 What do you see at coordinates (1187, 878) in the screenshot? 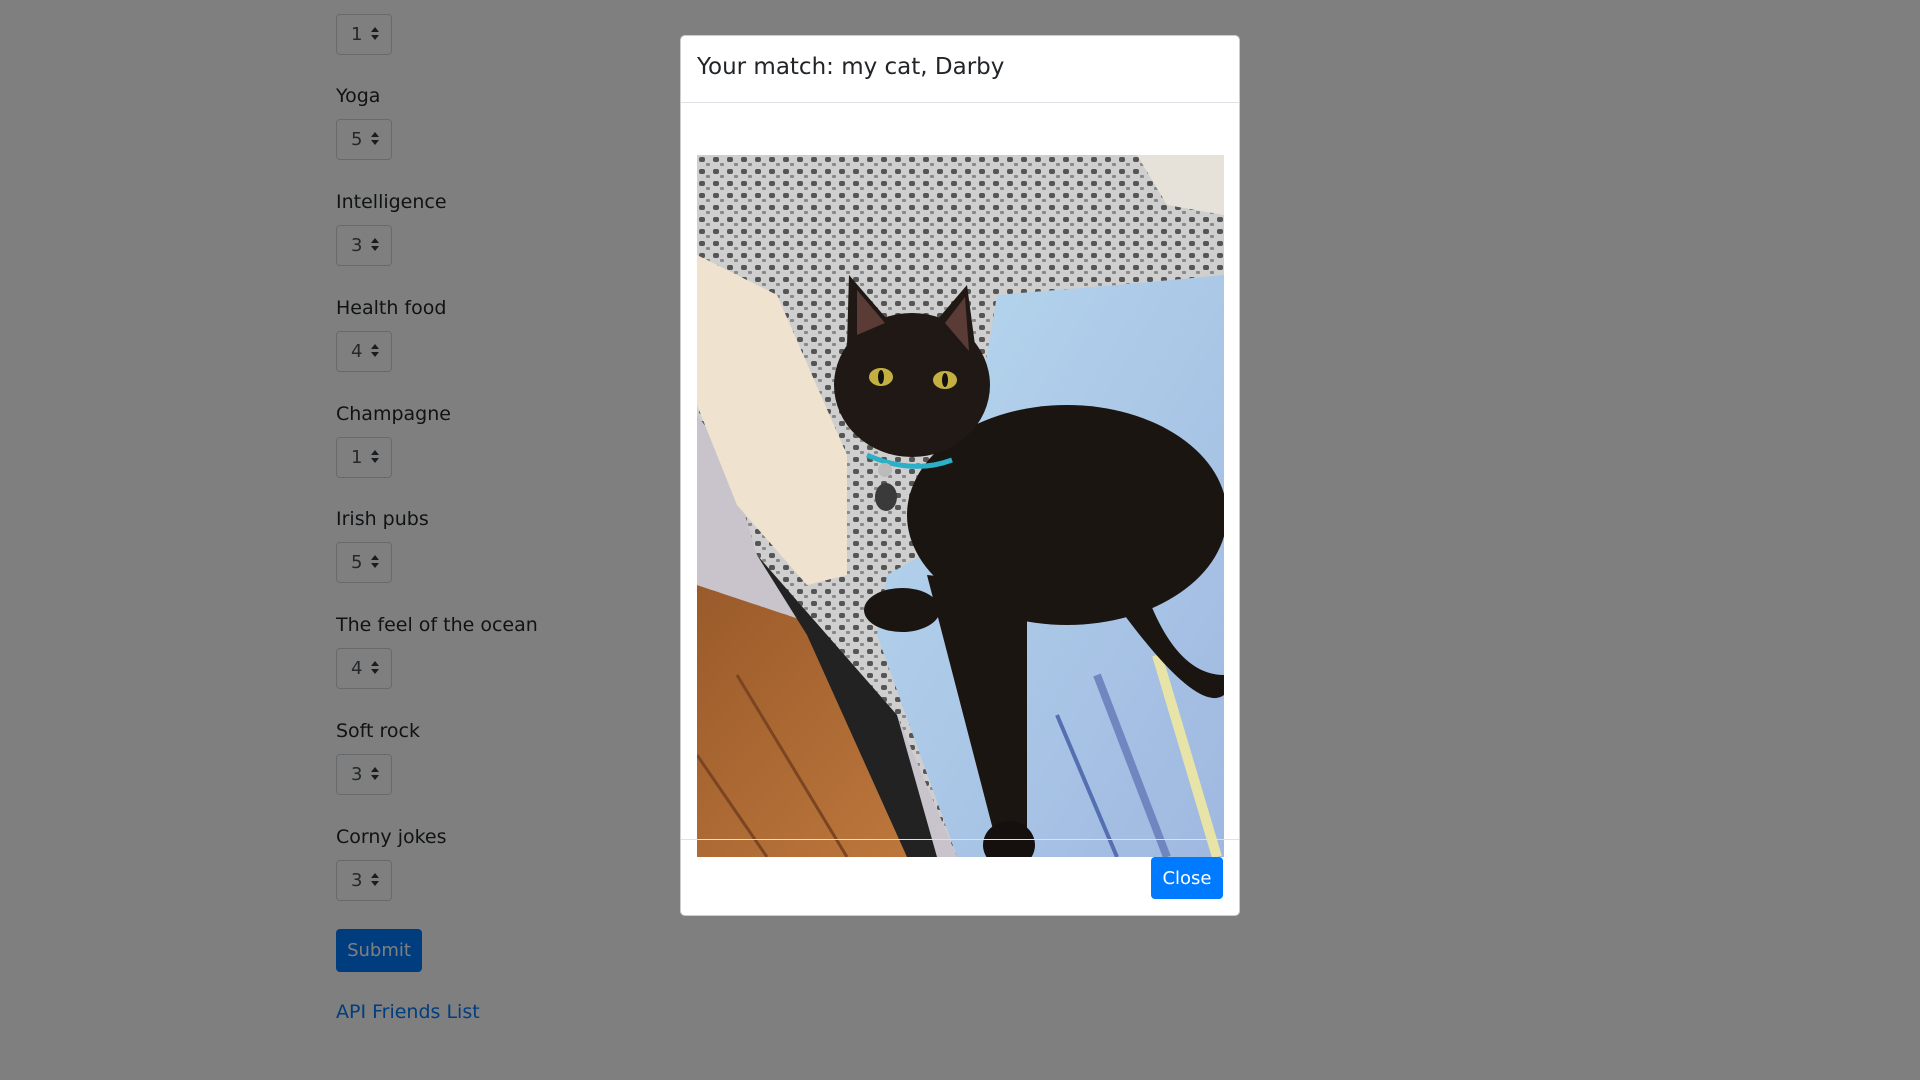
I see `close-button: Close` at bounding box center [1187, 878].